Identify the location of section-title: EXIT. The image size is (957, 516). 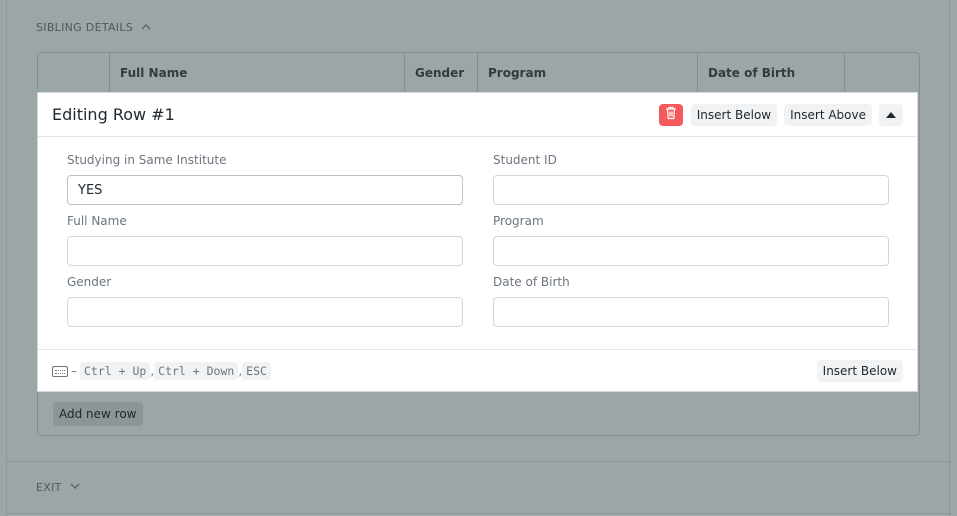
(49, 487).